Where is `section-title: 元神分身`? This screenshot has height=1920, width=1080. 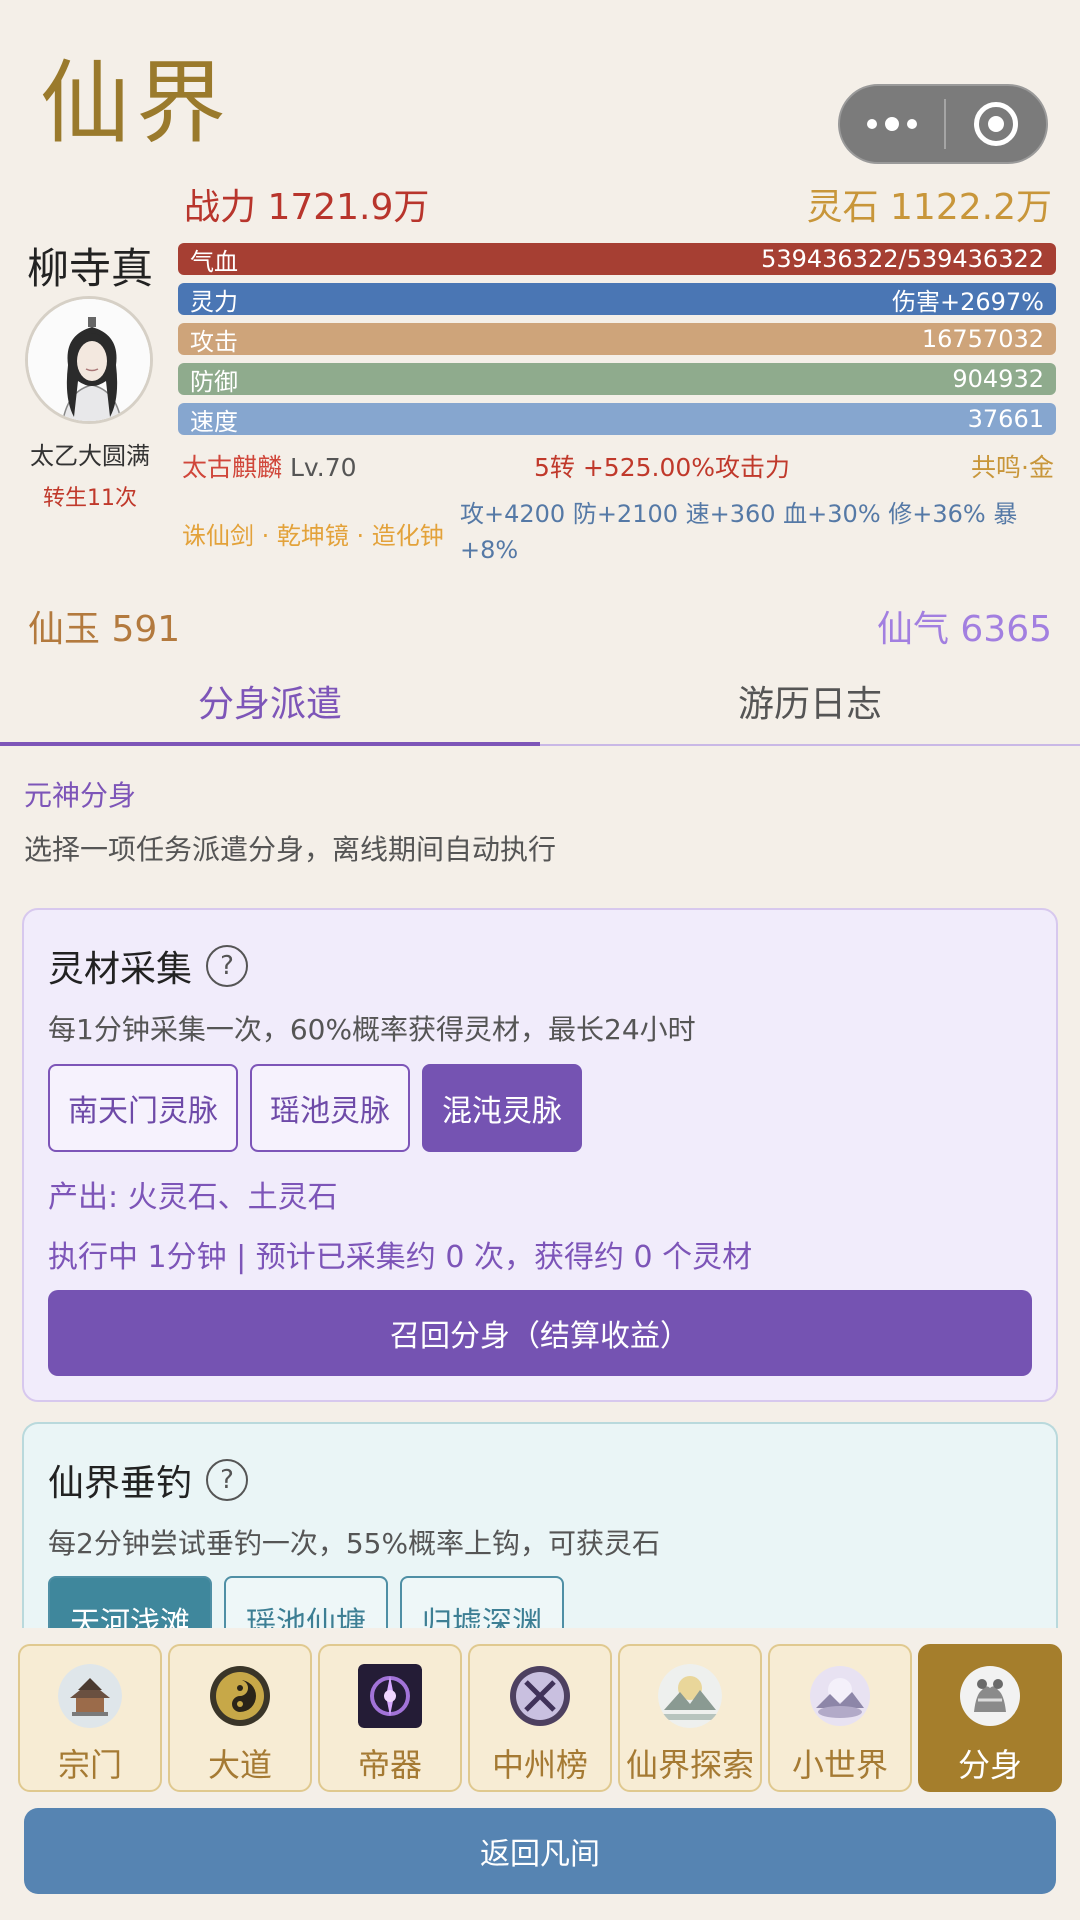 section-title: 元神分身 is located at coordinates (80, 795).